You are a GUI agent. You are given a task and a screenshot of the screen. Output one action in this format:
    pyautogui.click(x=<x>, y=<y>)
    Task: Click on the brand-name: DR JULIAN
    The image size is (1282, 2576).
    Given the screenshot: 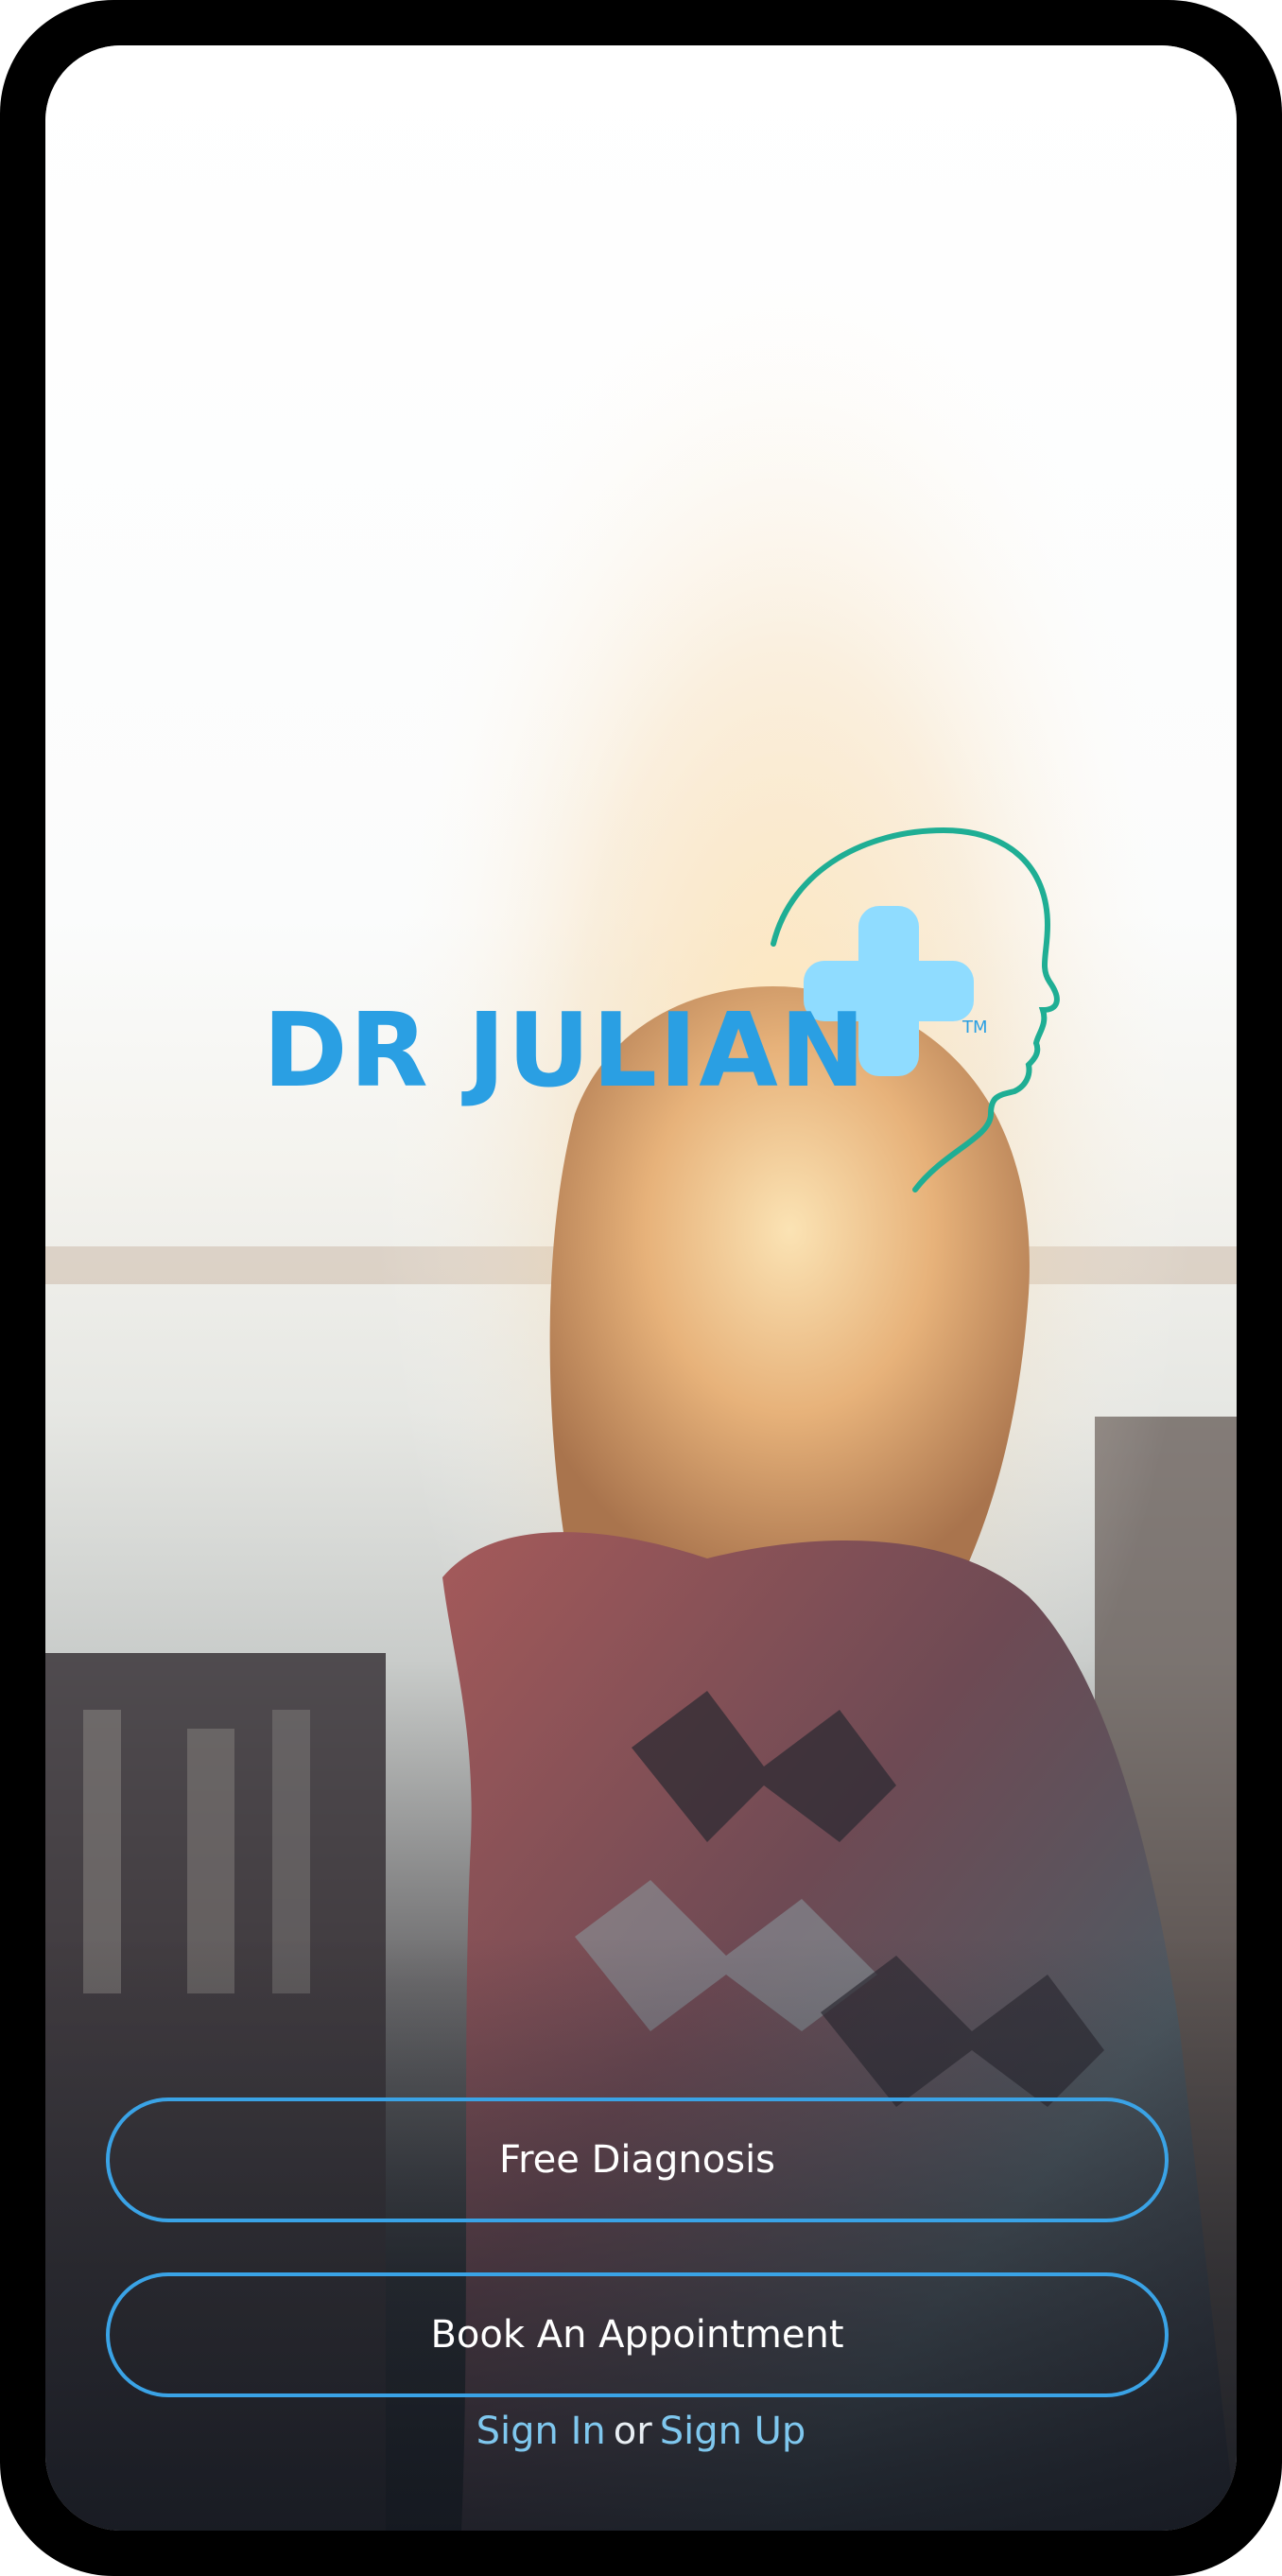 What is the action you would take?
    pyautogui.click(x=565, y=1051)
    